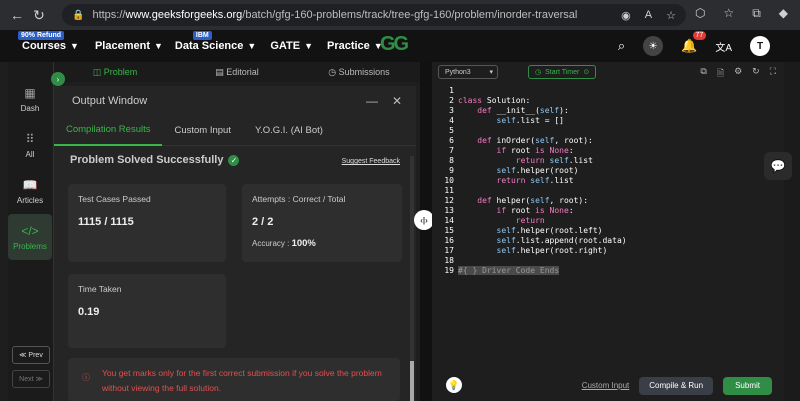 This screenshot has width=800, height=401. What do you see at coordinates (778, 166) in the screenshot?
I see `chat-icon: 💬` at bounding box center [778, 166].